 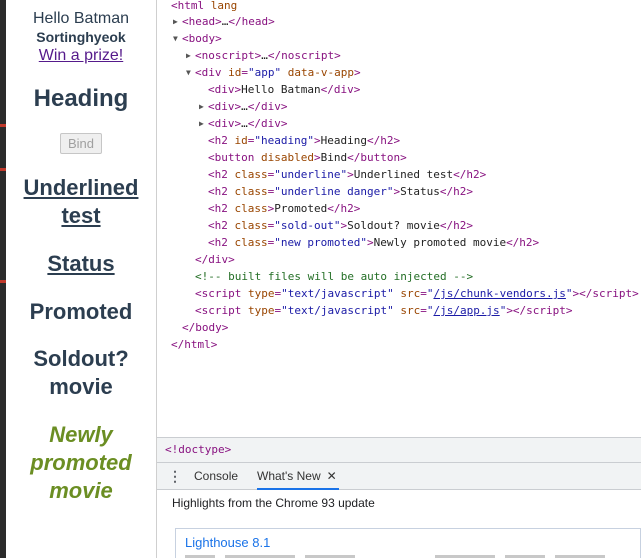 I want to click on page-heading: Heading, so click(x=81, y=98).